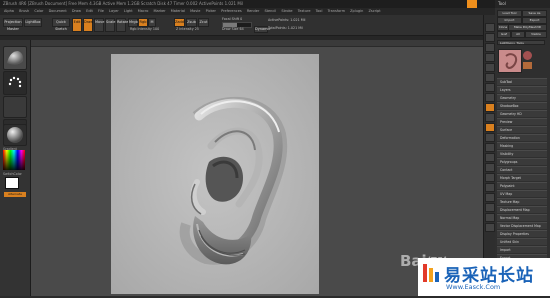  I want to click on color-picker, so click(14, 160).